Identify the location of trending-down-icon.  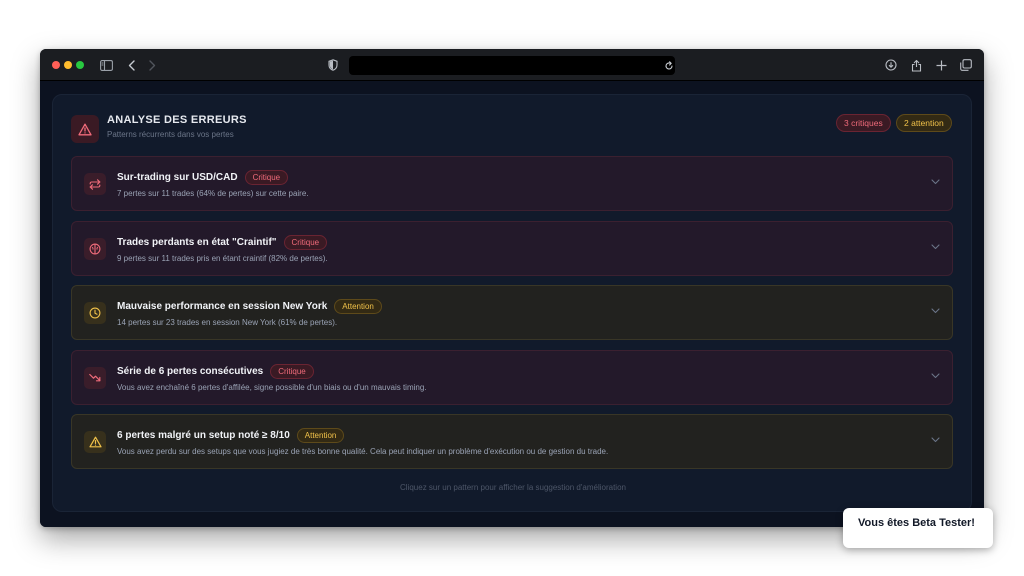
(95, 378).